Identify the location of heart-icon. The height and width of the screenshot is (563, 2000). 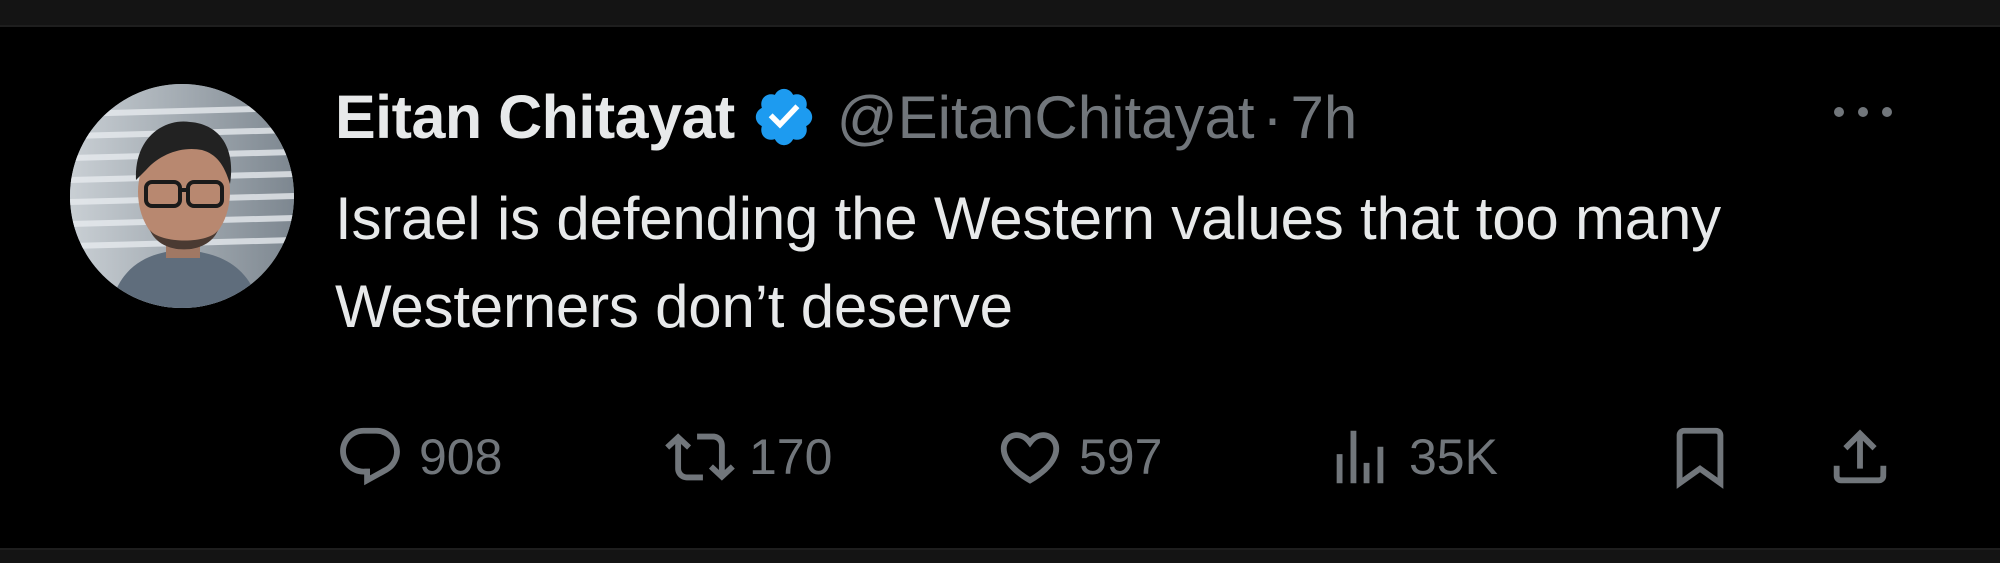
(1030, 457).